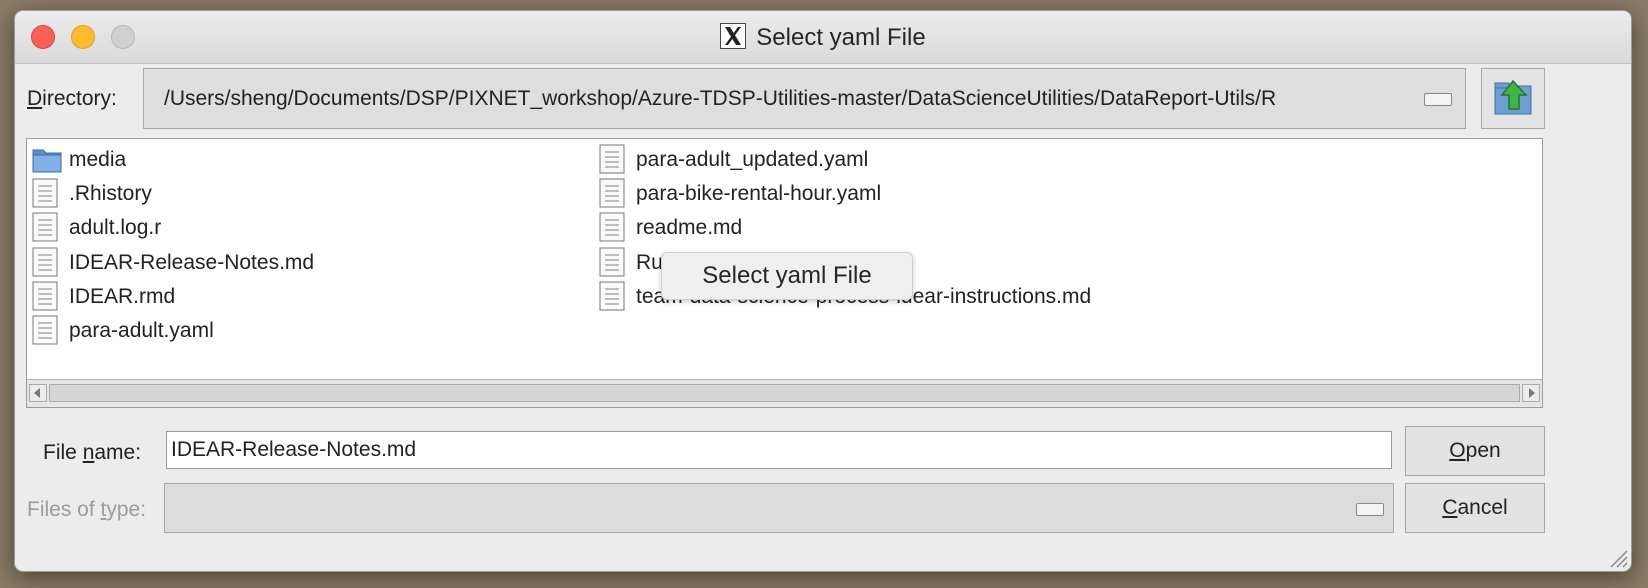  Describe the element at coordinates (192, 262) in the screenshot. I see `file-name: IDEAR-Release-Notes.md` at that location.